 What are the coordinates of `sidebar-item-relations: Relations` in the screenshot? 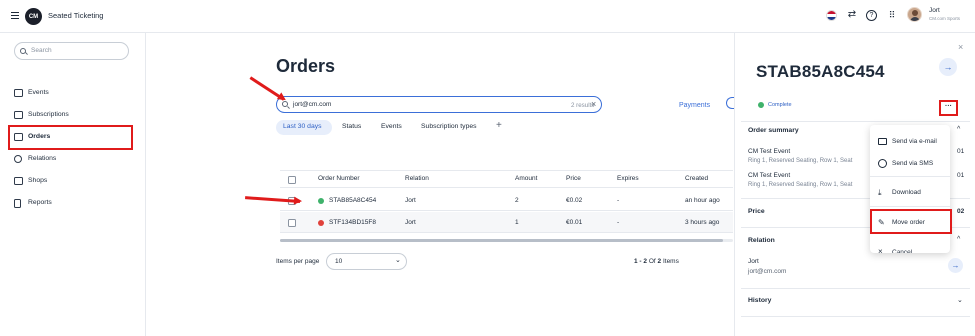 It's located at (71, 160).